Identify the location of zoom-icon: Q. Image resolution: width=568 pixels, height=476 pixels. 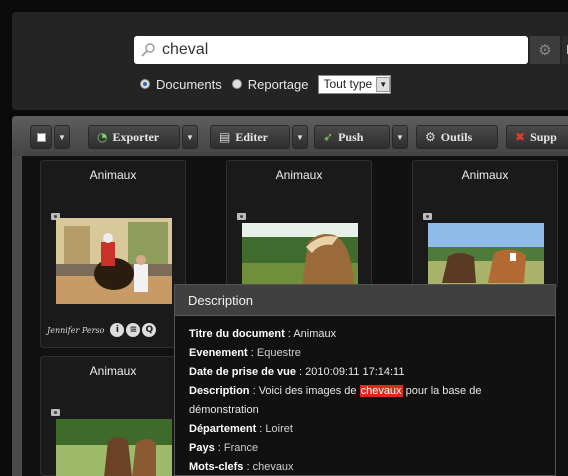
(149, 330).